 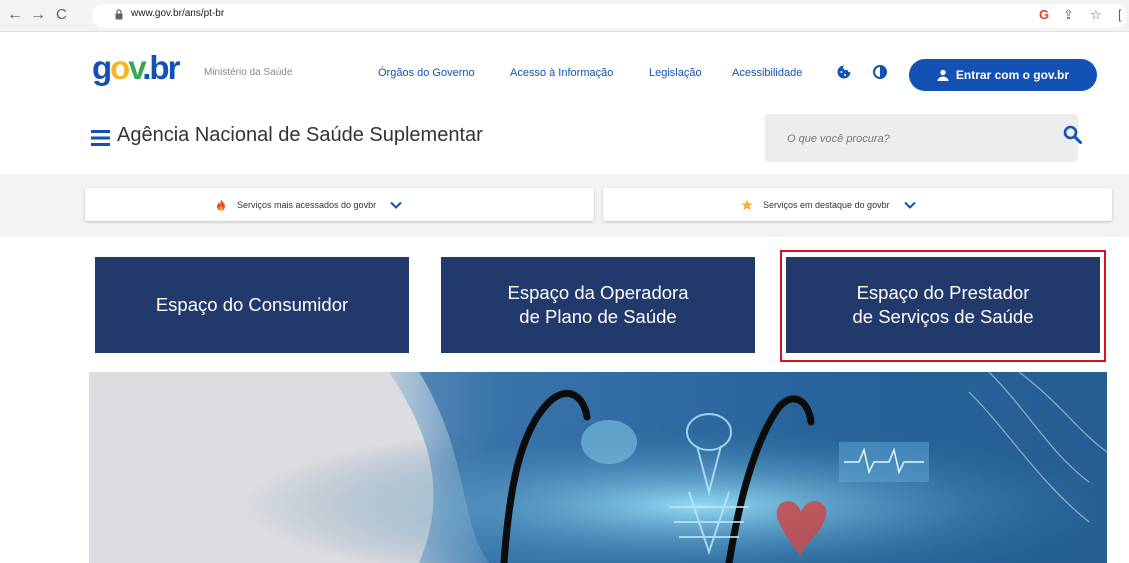 What do you see at coordinates (826, 204) in the screenshot?
I see `featured-label: Serviços em destaque do govbr` at bounding box center [826, 204].